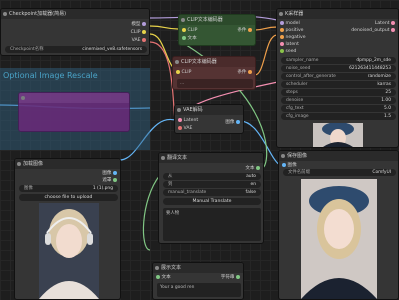  Describe the element at coordinates (337, 14) in the screenshot. I see `node-title: K采样器` at that location.